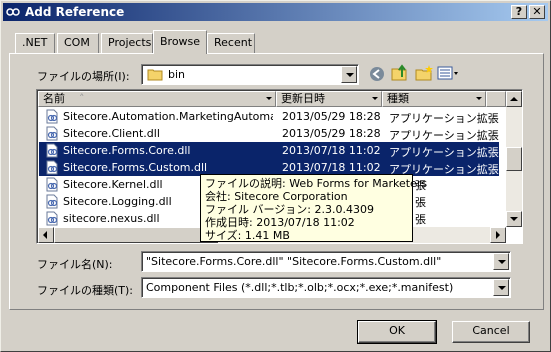 This screenshot has width=551, height=352. What do you see at coordinates (491, 332) in the screenshot?
I see `cancel-button: Cancel` at bounding box center [491, 332].